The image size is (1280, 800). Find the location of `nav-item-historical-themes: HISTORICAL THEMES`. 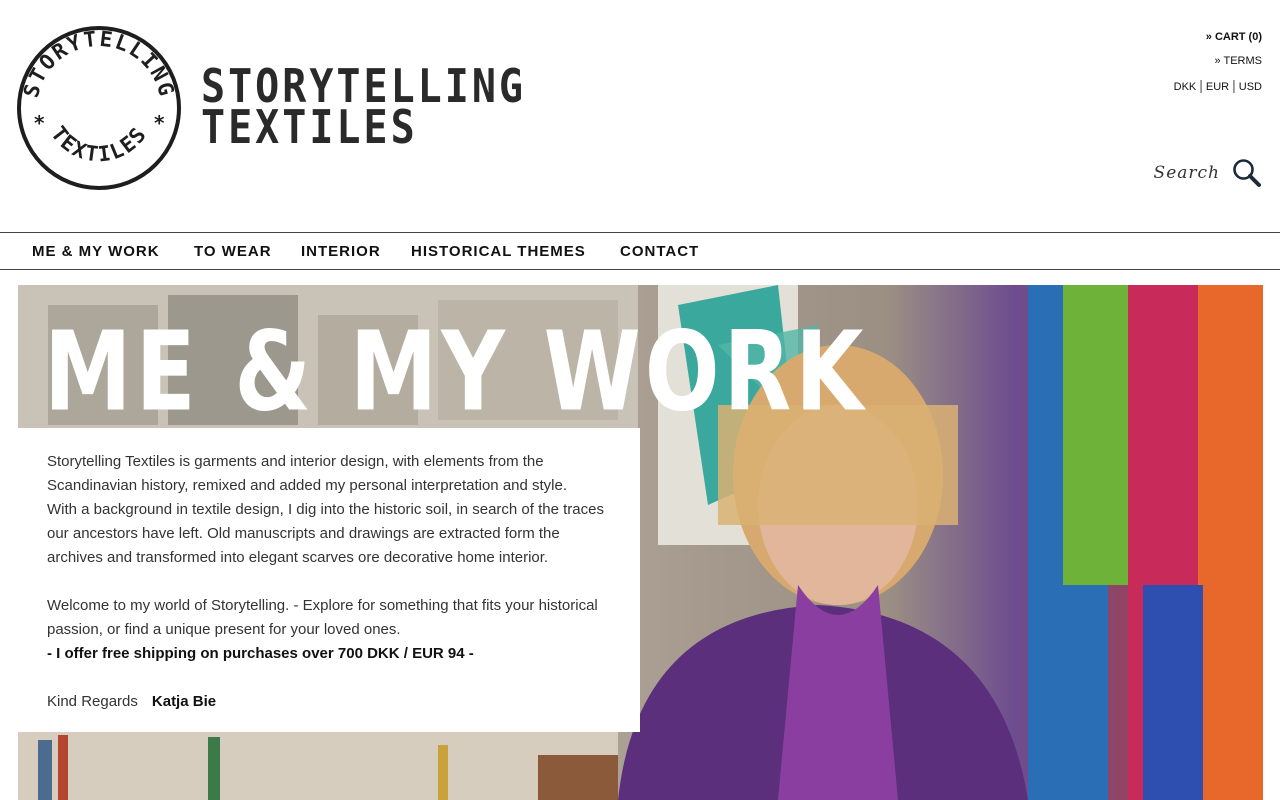

nav-item-historical-themes: HISTORICAL THEMES is located at coordinates (498, 251).